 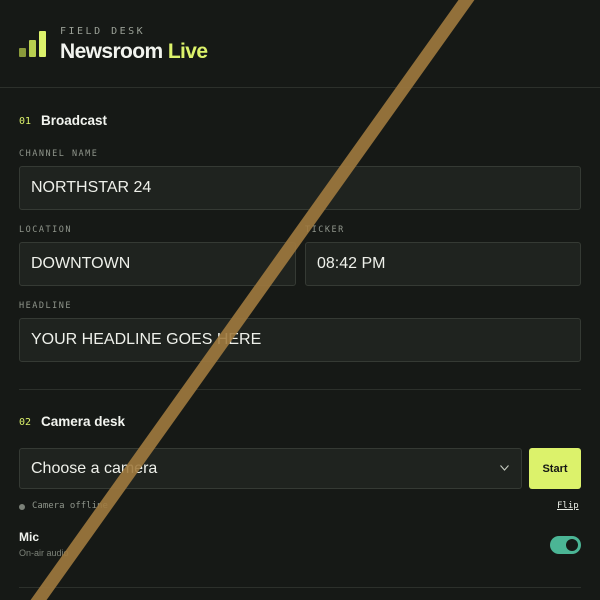 What do you see at coordinates (572, 545) in the screenshot?
I see `toggle-knob` at bounding box center [572, 545].